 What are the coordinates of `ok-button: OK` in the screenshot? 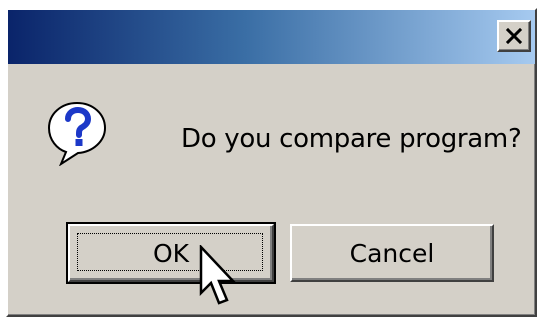 It's located at (171, 253).